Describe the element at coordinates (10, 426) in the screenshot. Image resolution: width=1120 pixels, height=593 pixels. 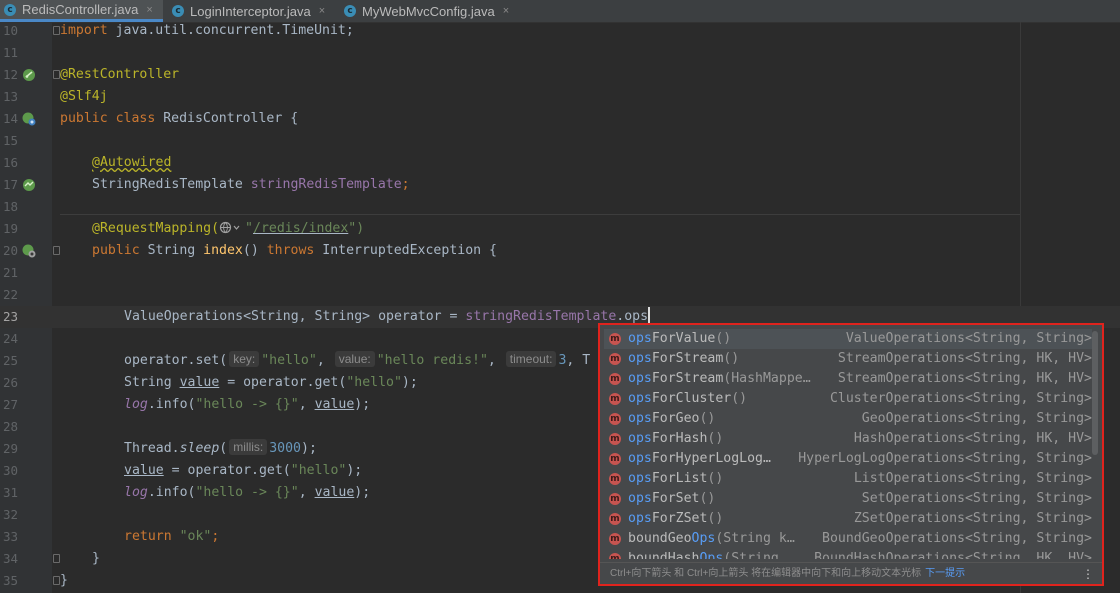
I see `line-number: 28` at that location.